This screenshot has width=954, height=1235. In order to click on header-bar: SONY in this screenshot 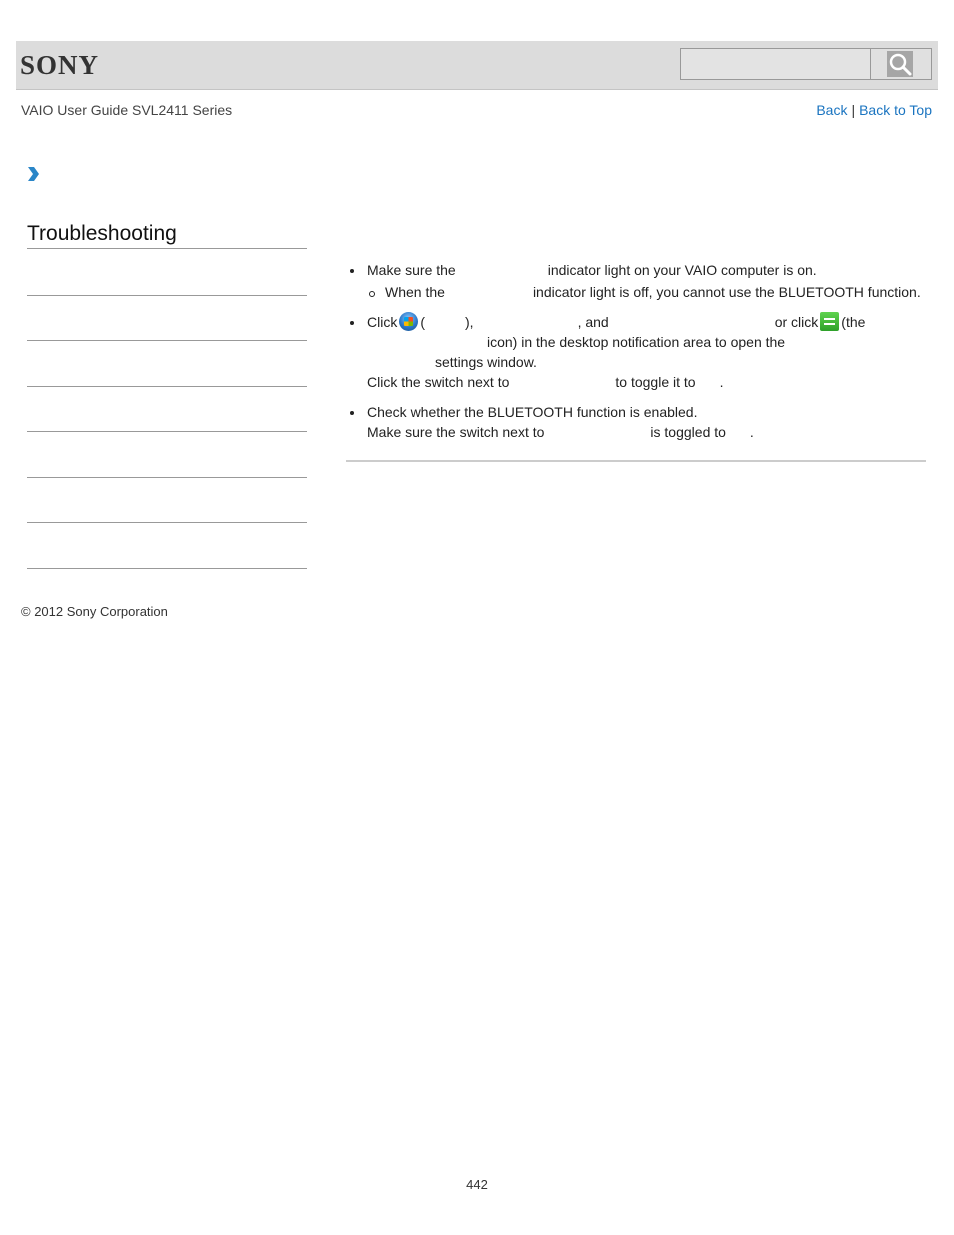, I will do `click(477, 65)`.